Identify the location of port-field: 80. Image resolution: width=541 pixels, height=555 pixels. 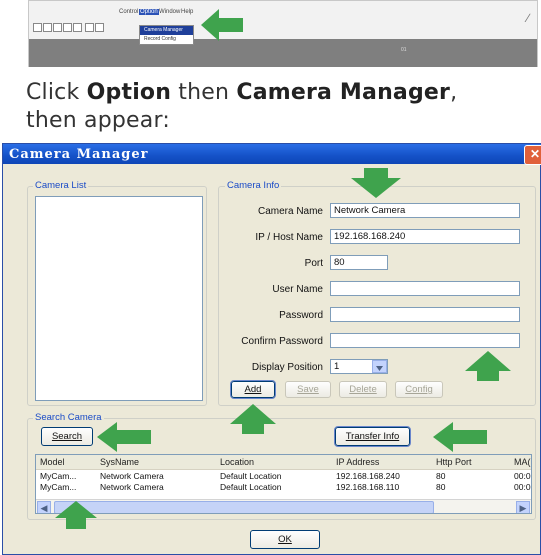
(359, 262).